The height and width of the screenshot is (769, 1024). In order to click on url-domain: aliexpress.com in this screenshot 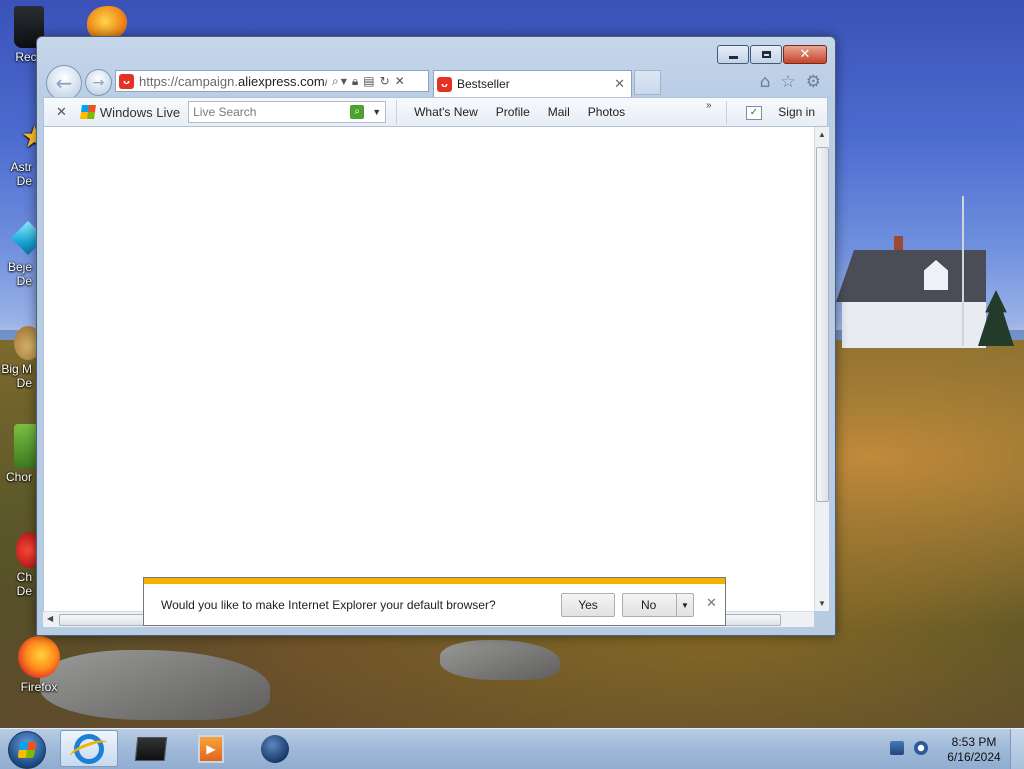, I will do `click(281, 81)`.